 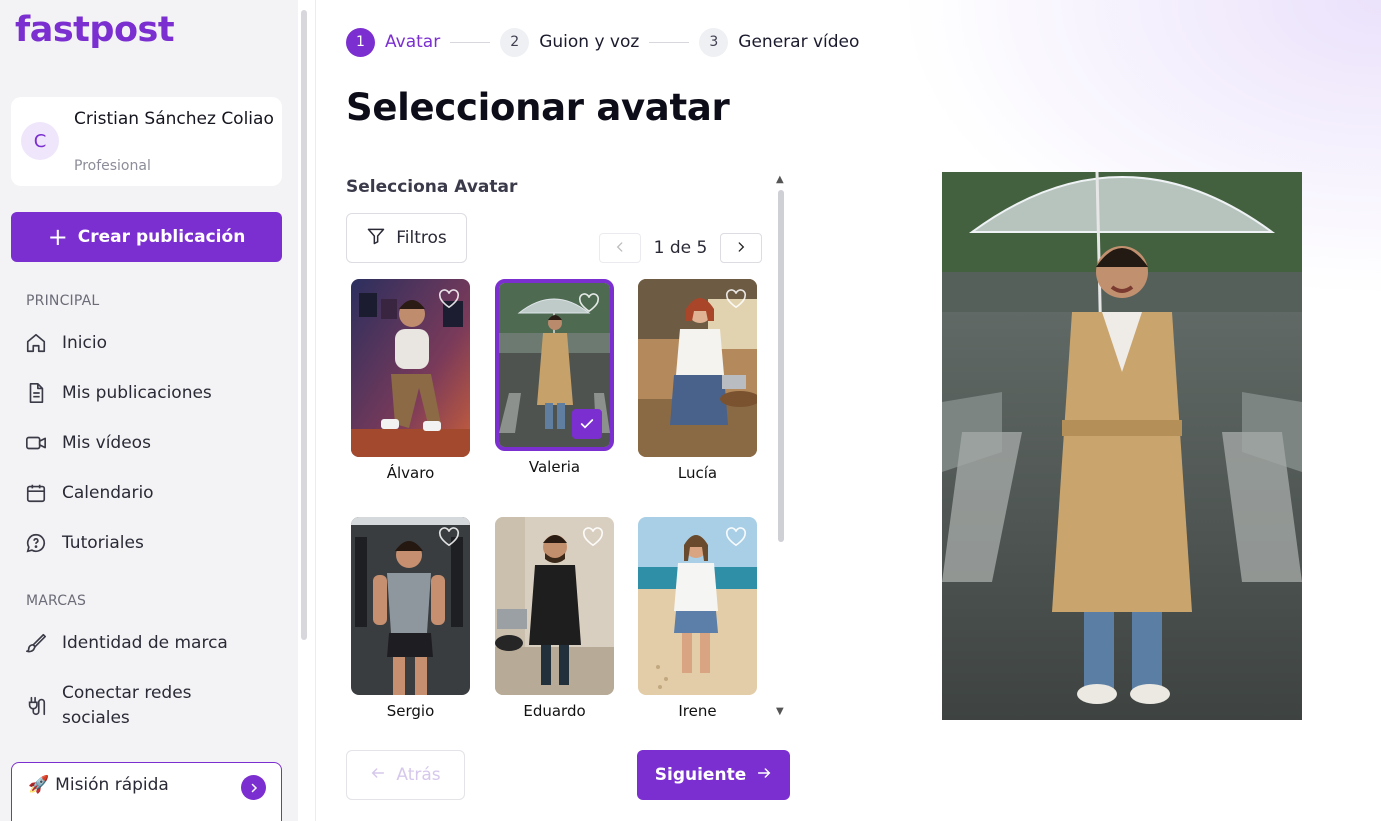 What do you see at coordinates (106, 443) in the screenshot?
I see `sidebar-item-label: Mis vídeos` at bounding box center [106, 443].